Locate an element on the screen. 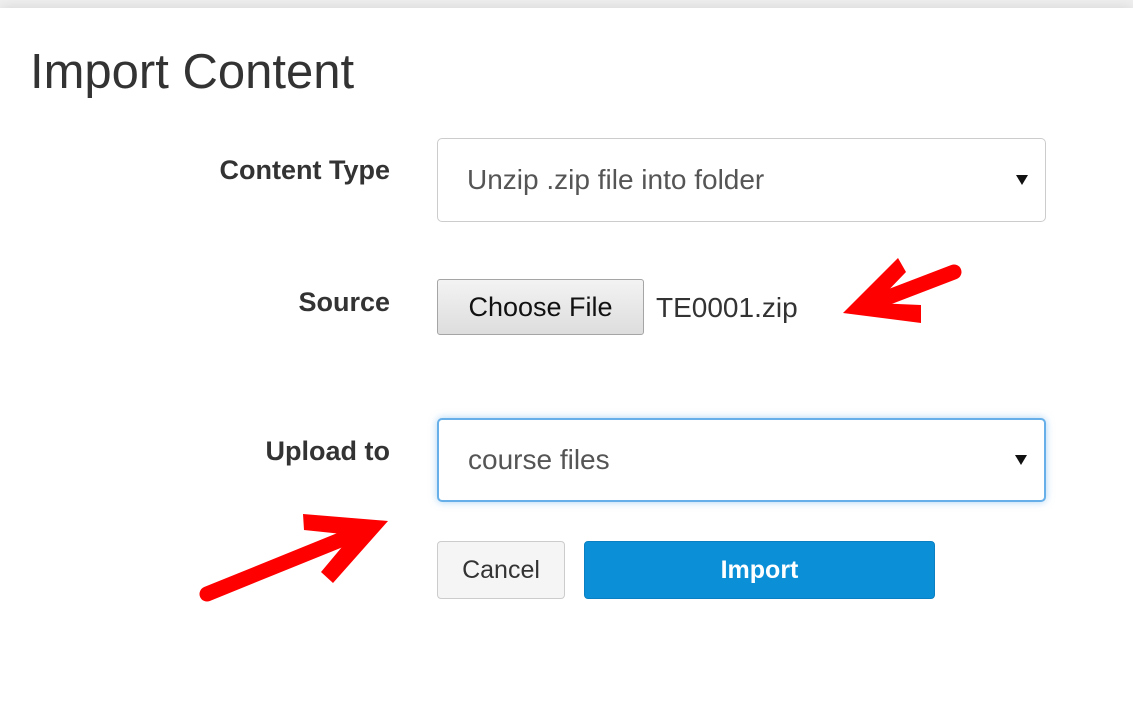  import-button: Import is located at coordinates (759, 570).